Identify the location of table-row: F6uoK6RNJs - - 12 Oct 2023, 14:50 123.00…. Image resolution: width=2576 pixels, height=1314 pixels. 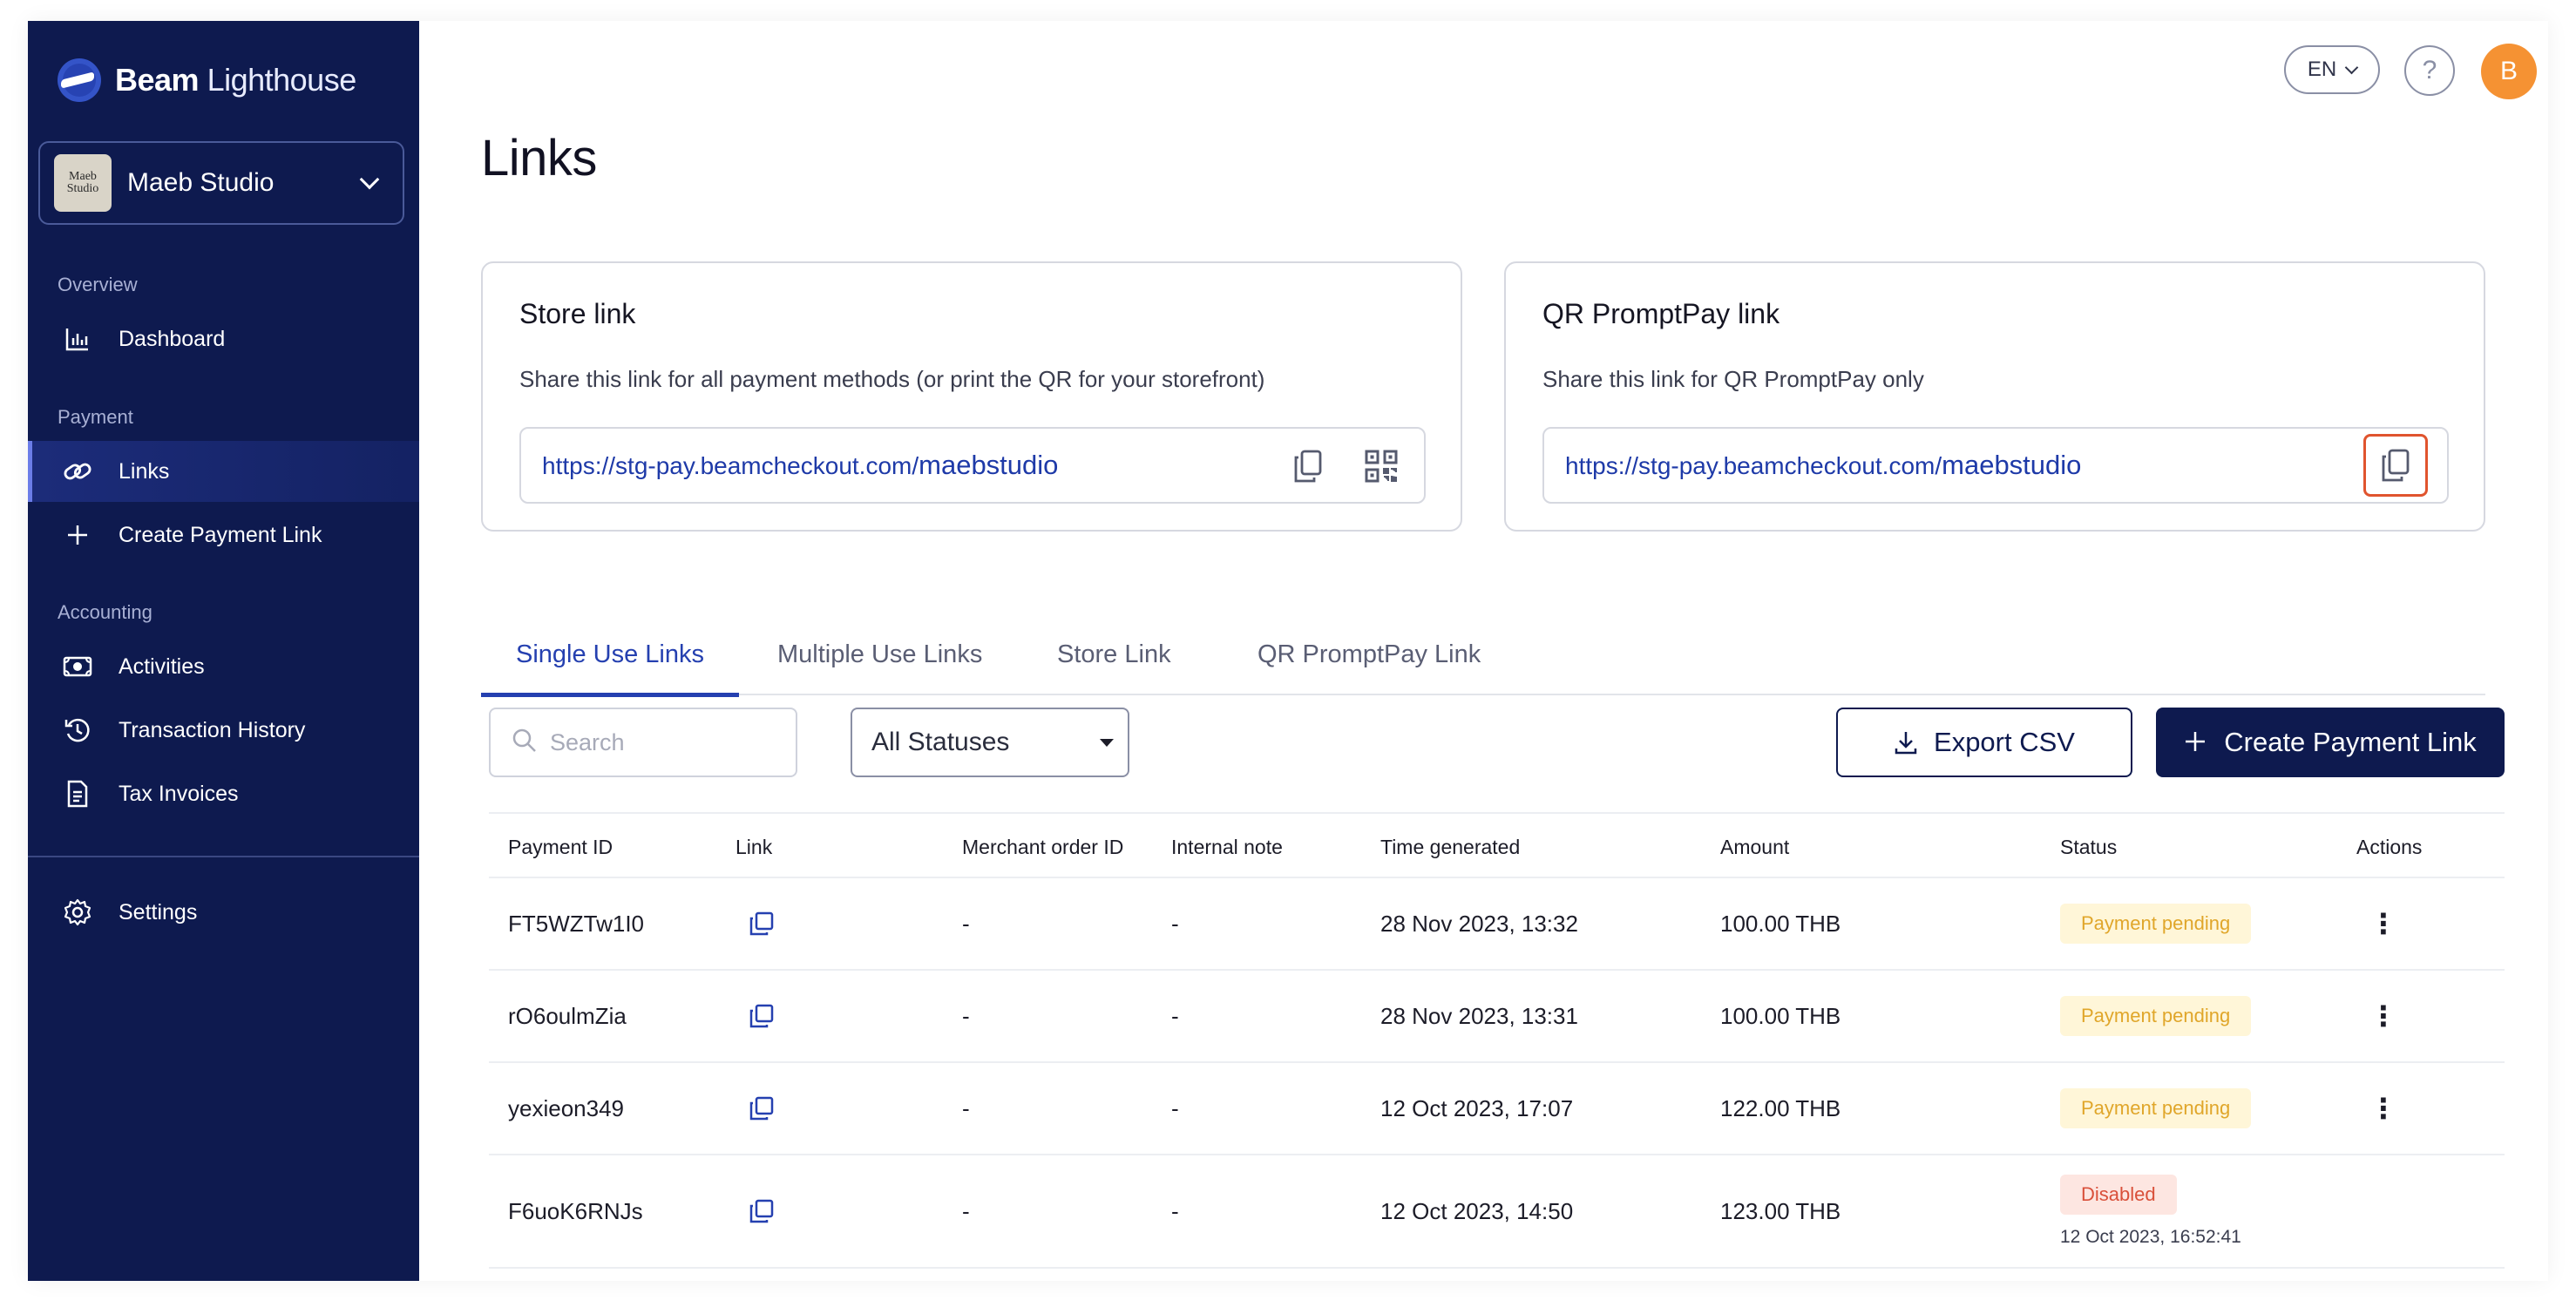
(1497, 1212).